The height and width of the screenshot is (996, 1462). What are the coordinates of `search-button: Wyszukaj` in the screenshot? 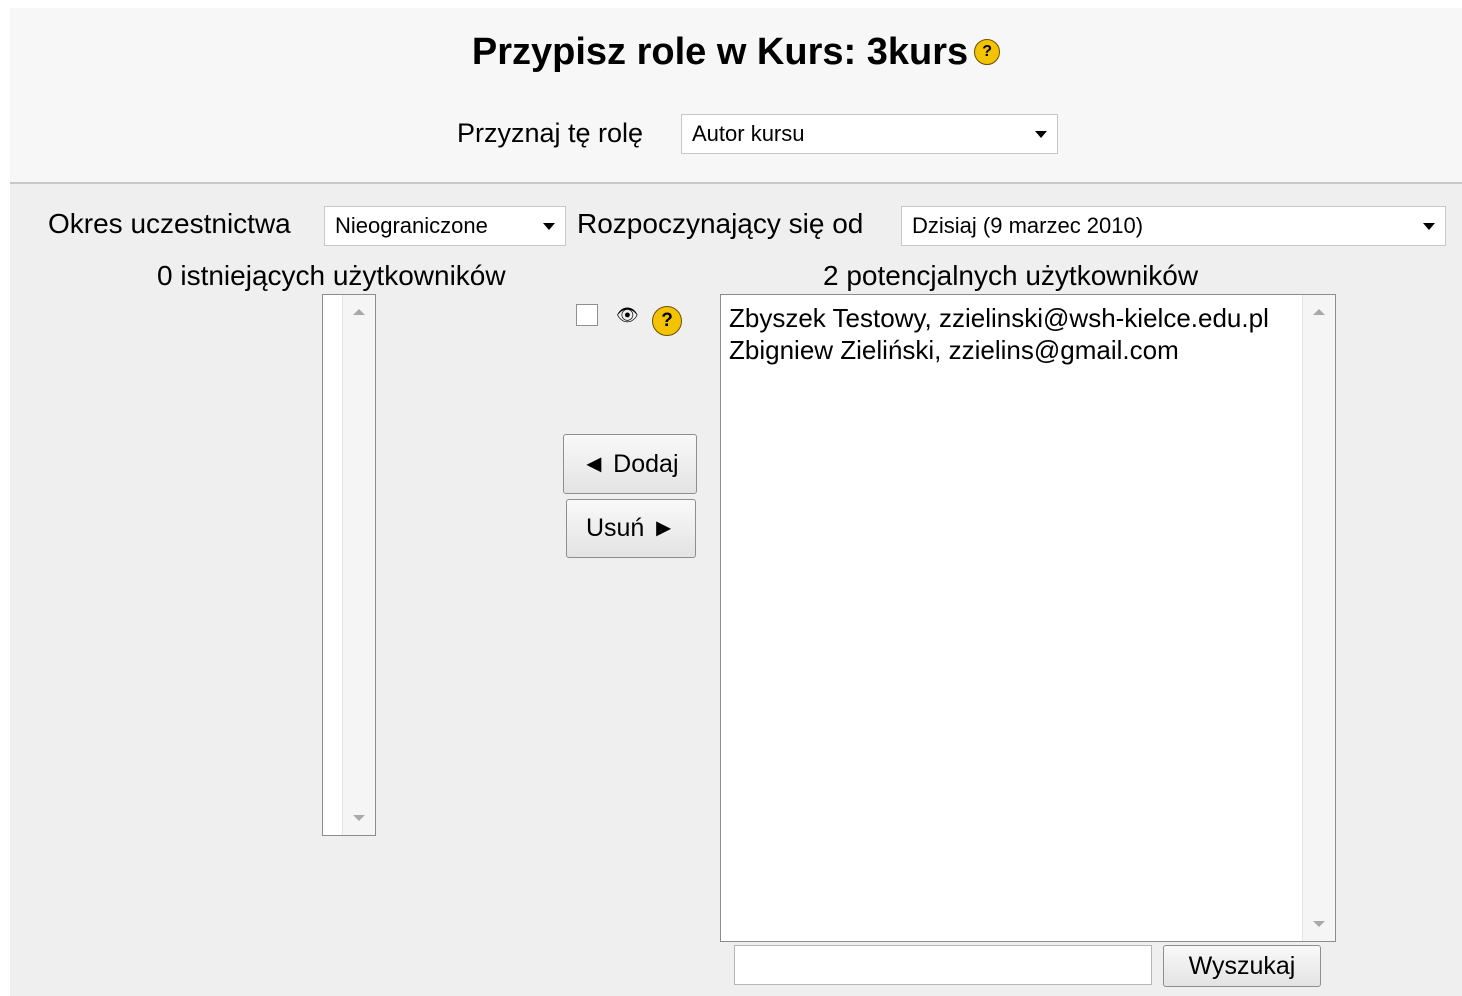 It's located at (1242, 966).